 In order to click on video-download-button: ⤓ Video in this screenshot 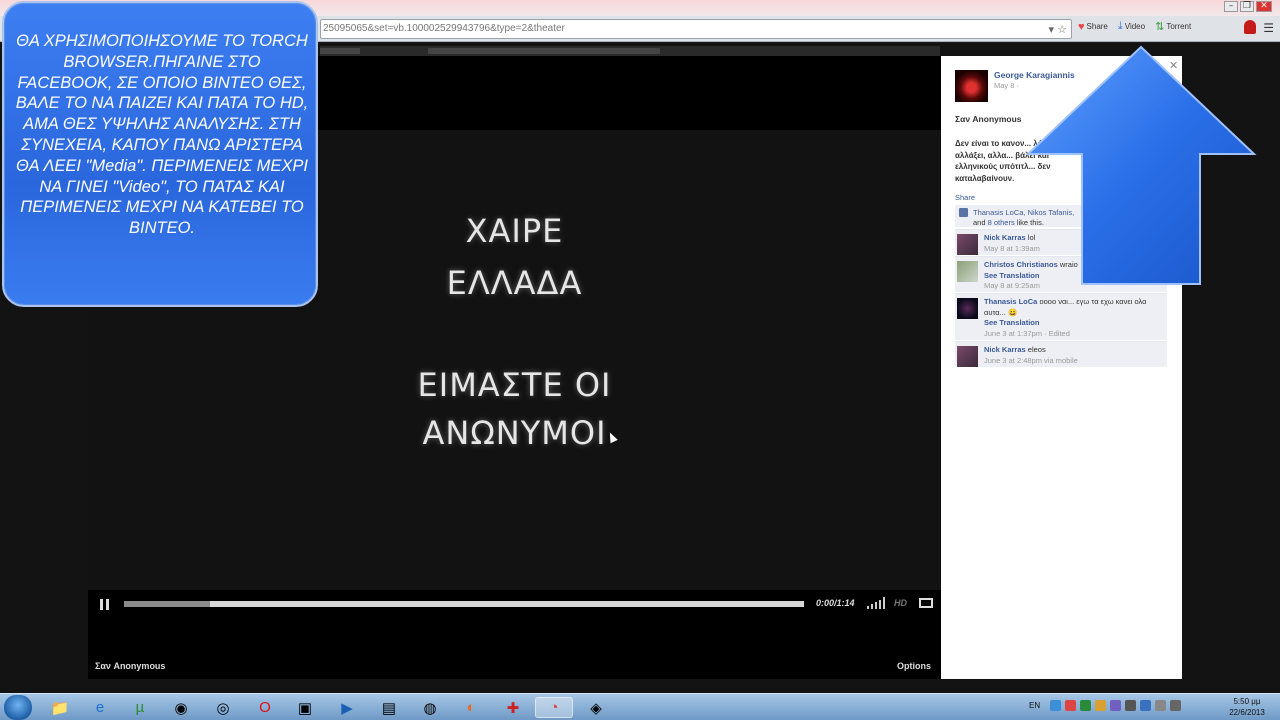, I will do `click(1131, 26)`.